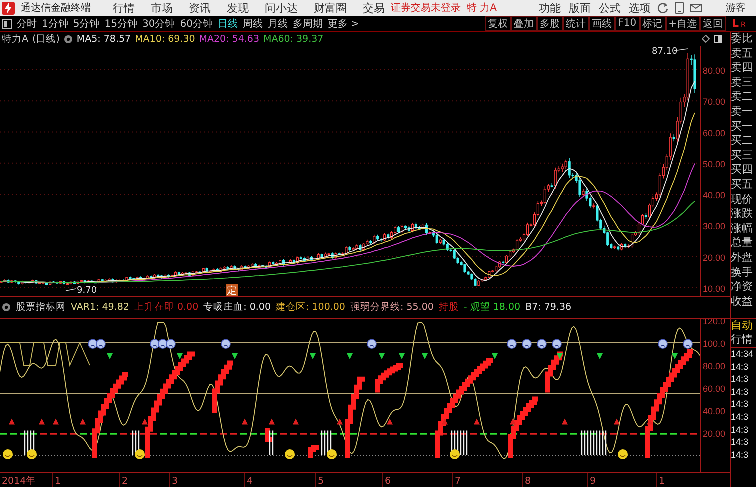 Image resolution: width=756 pixels, height=487 pixels. I want to click on date-label: 5, so click(321, 481).